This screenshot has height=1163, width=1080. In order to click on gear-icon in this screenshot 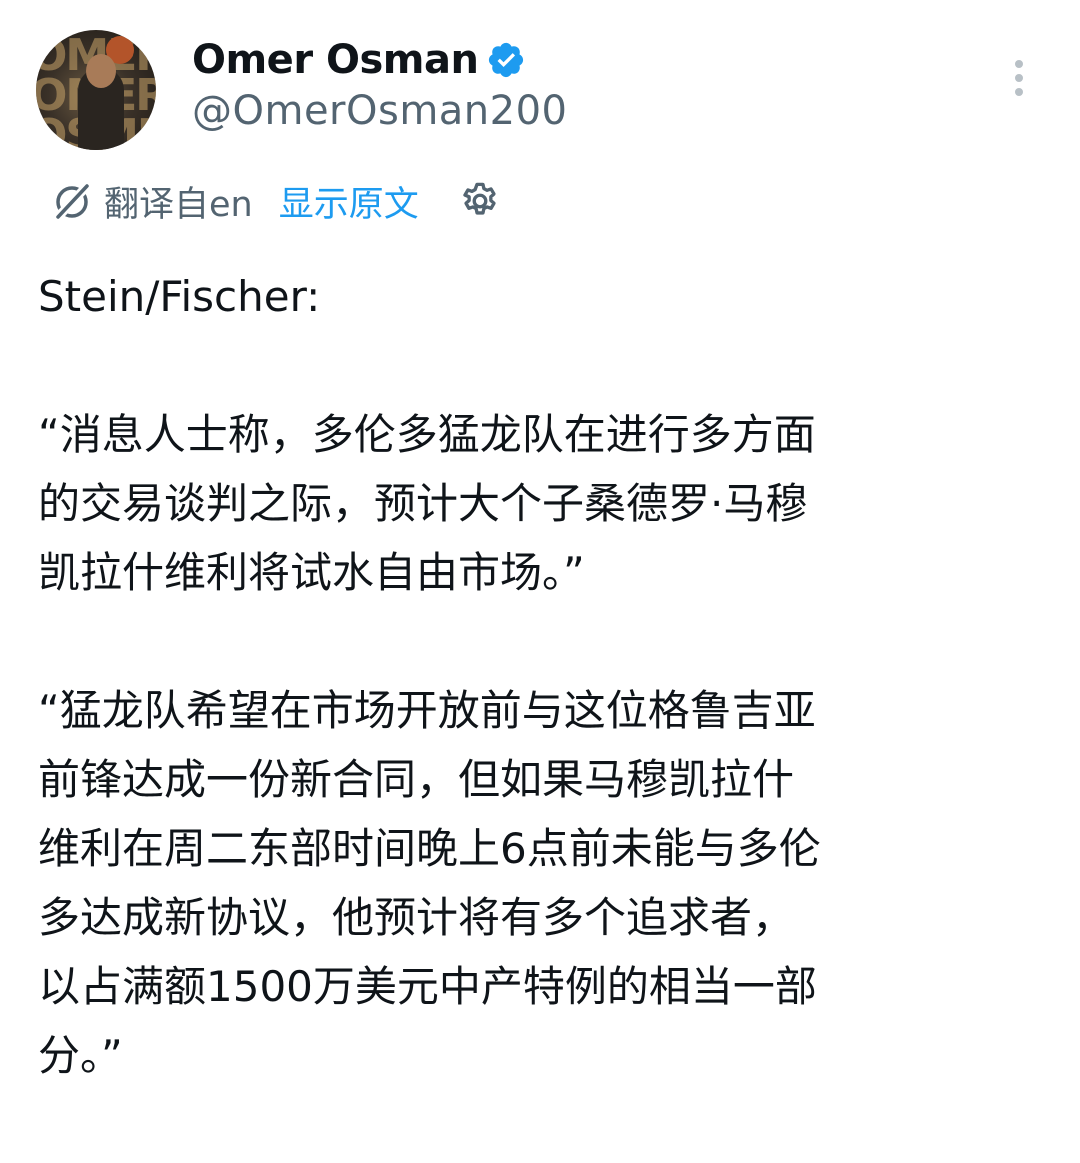, I will do `click(480, 201)`.